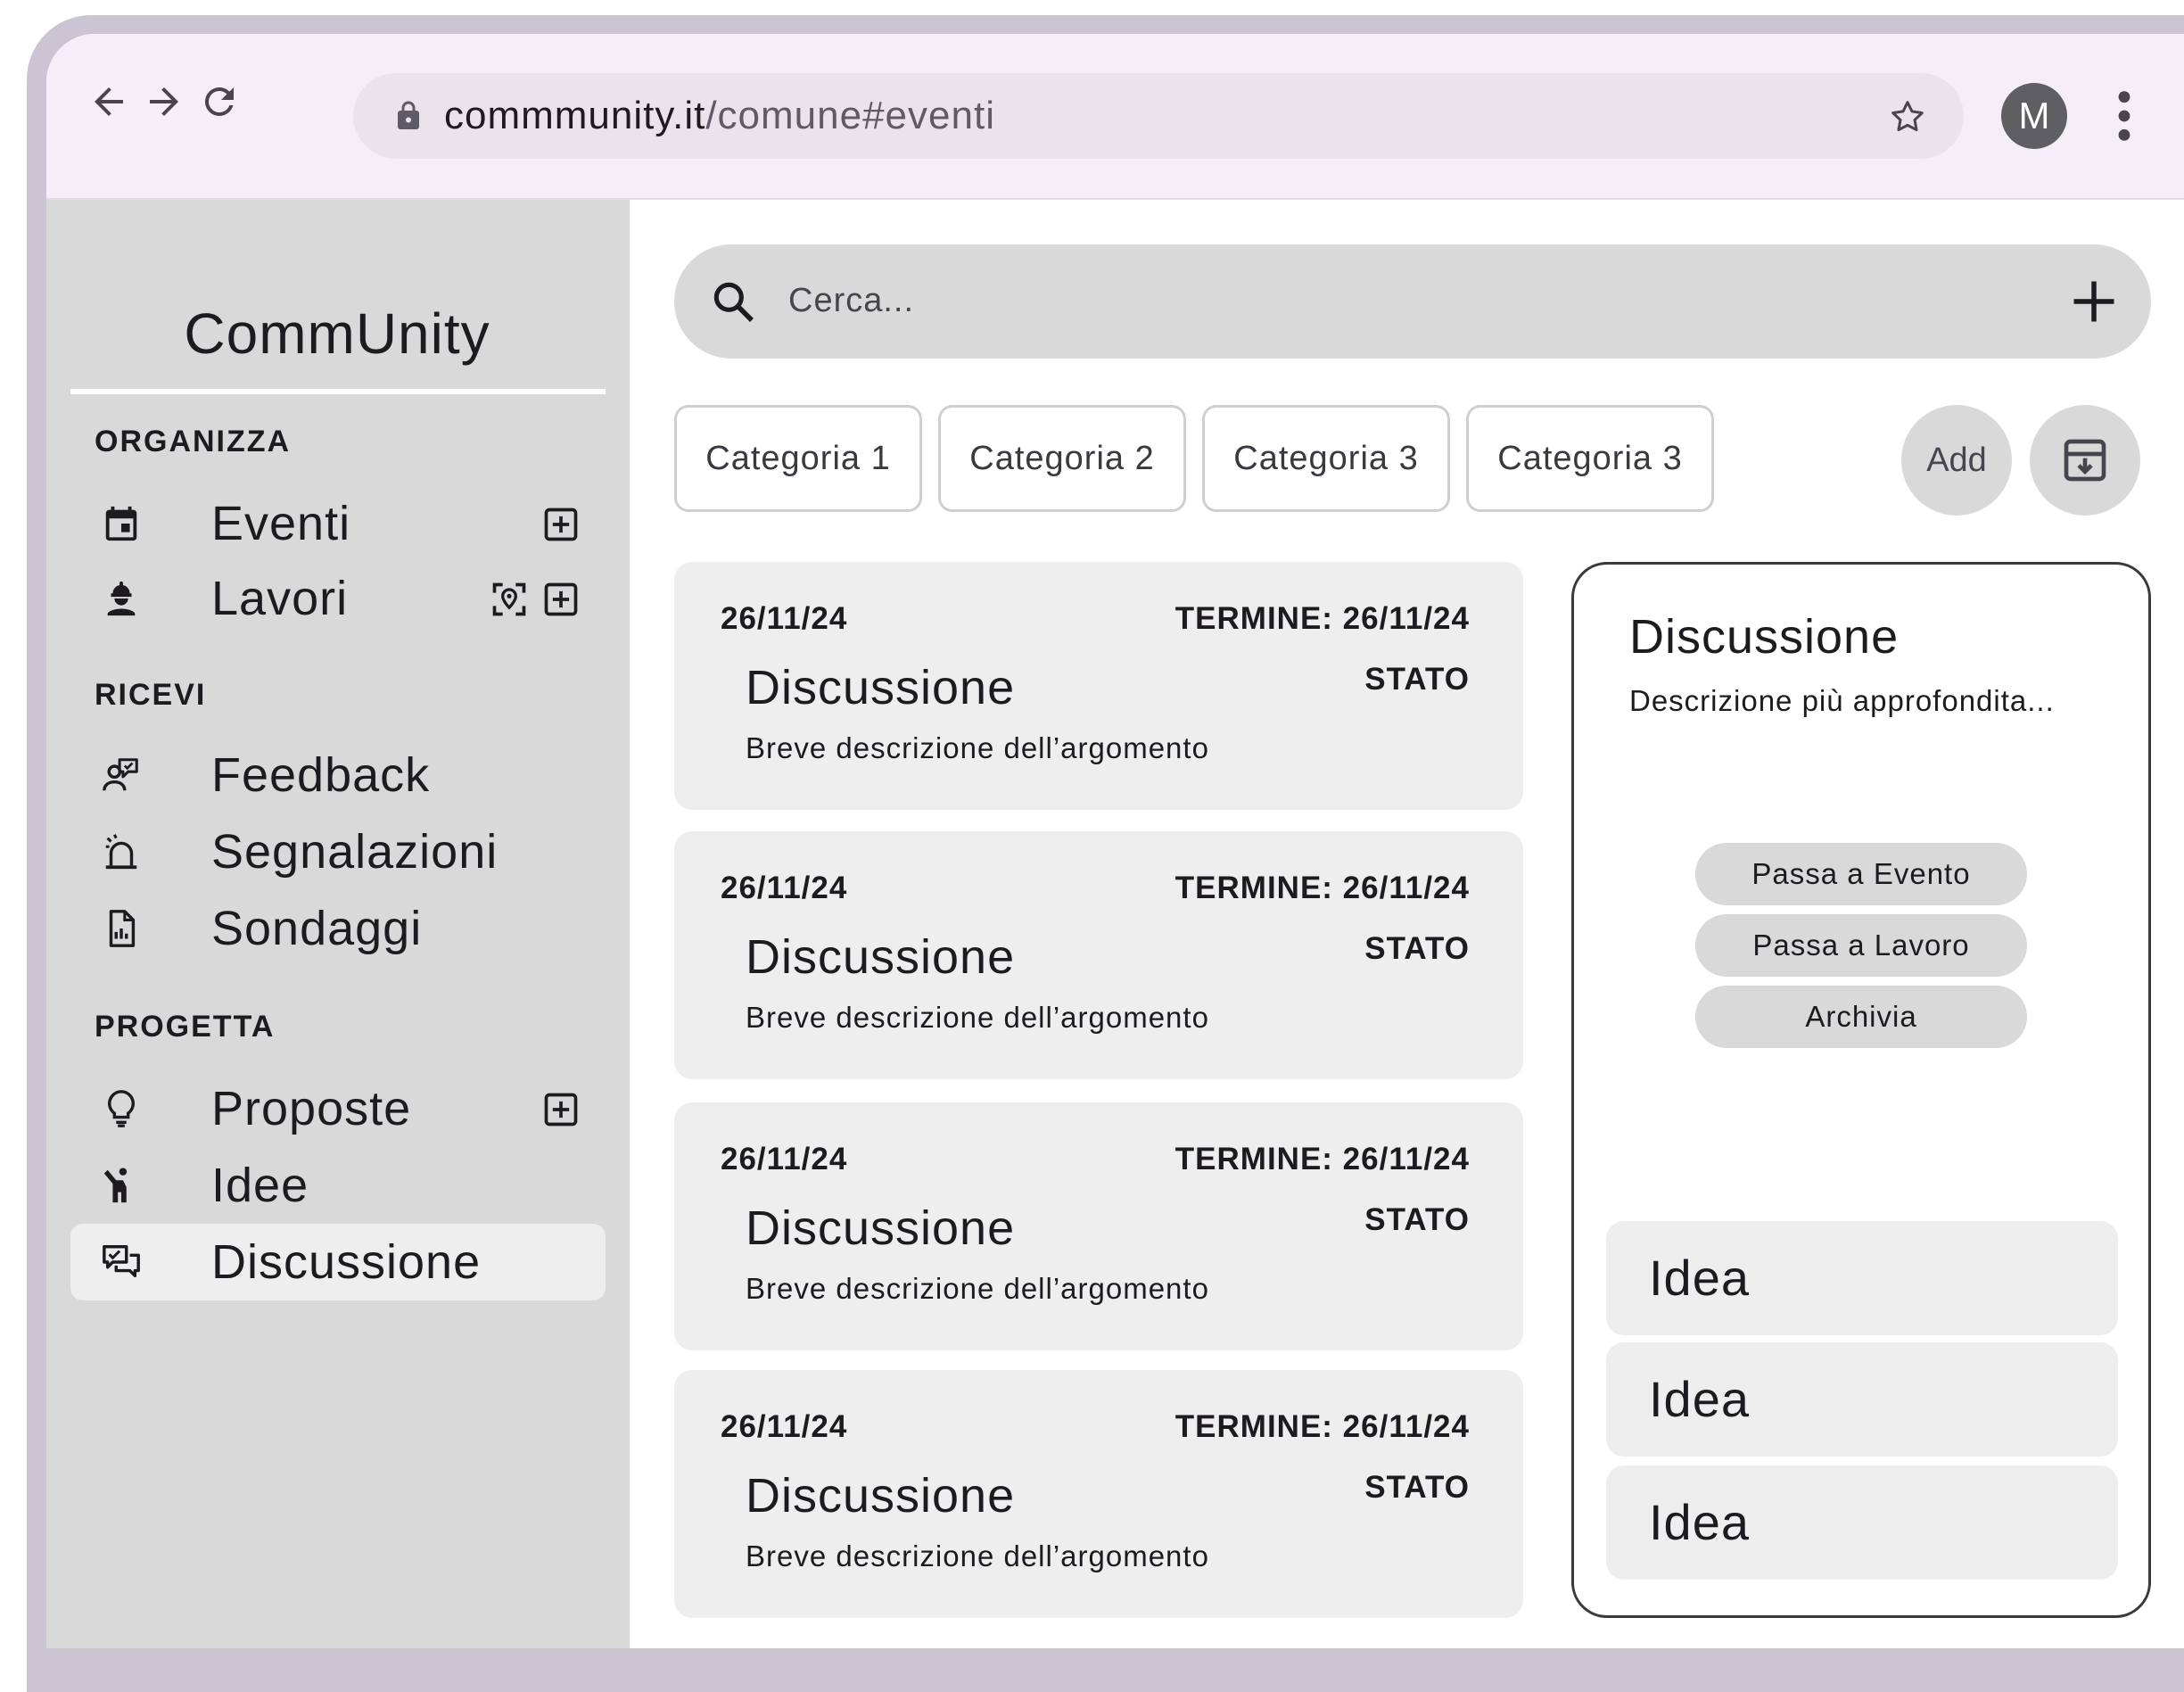 This screenshot has height=1692, width=2184. I want to click on detail-title: Discussione, so click(1764, 637).